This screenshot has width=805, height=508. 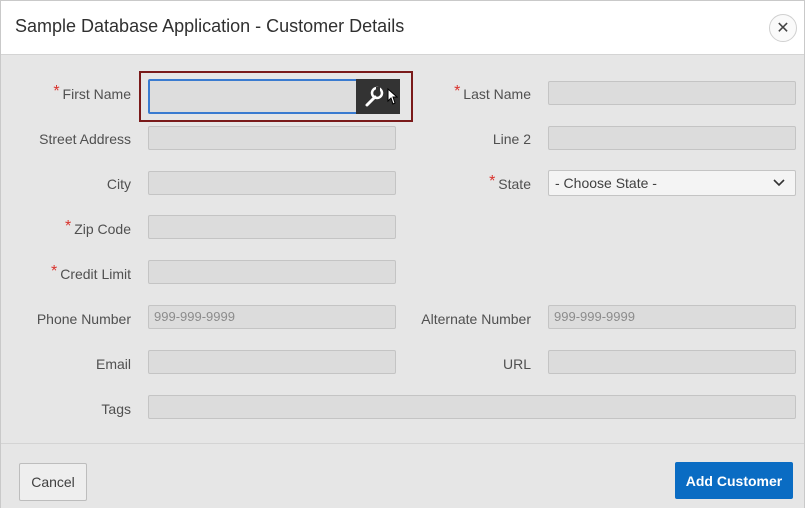 What do you see at coordinates (272, 183) in the screenshot?
I see `city-input` at bounding box center [272, 183].